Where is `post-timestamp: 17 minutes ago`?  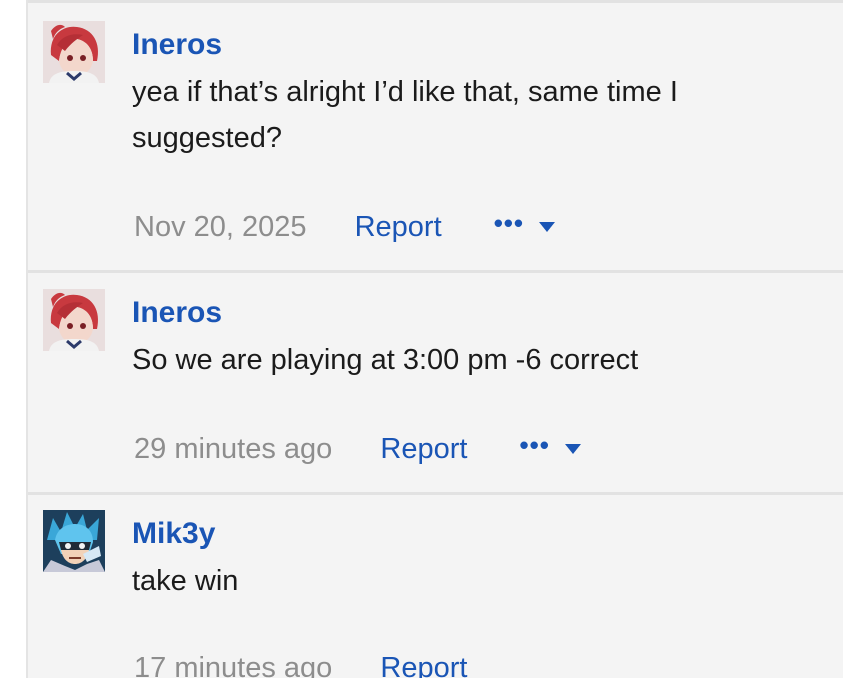
post-timestamp: 17 minutes ago is located at coordinates (233, 665).